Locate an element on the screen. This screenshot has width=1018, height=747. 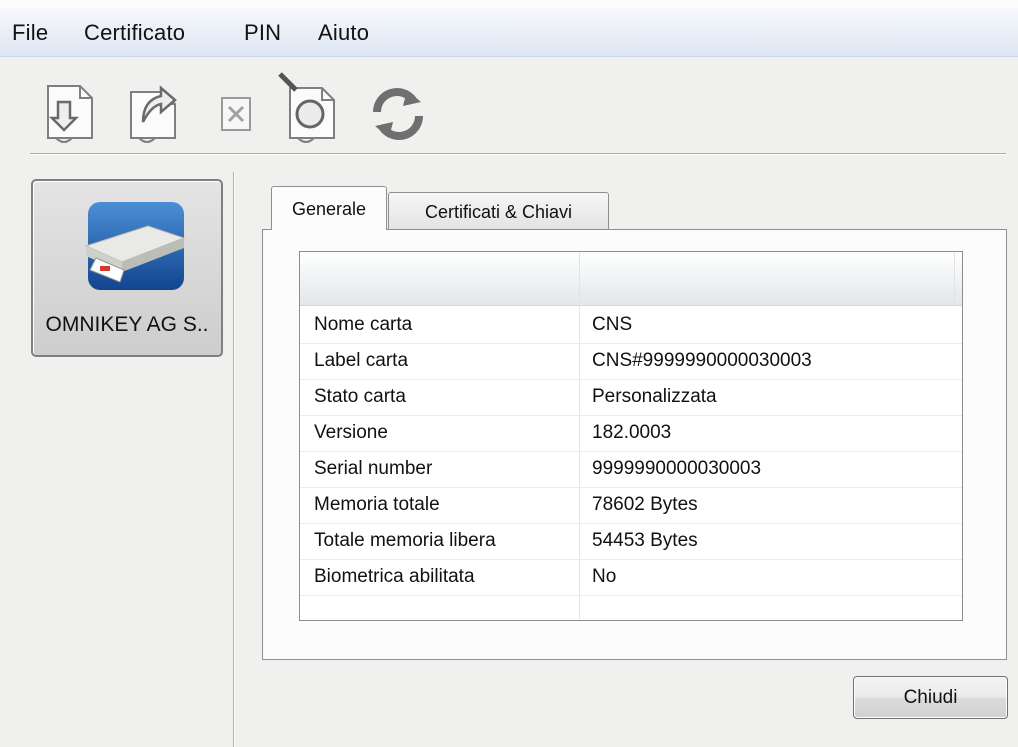
card-reader-item: OMNIKEY AG S.. is located at coordinates (127, 268).